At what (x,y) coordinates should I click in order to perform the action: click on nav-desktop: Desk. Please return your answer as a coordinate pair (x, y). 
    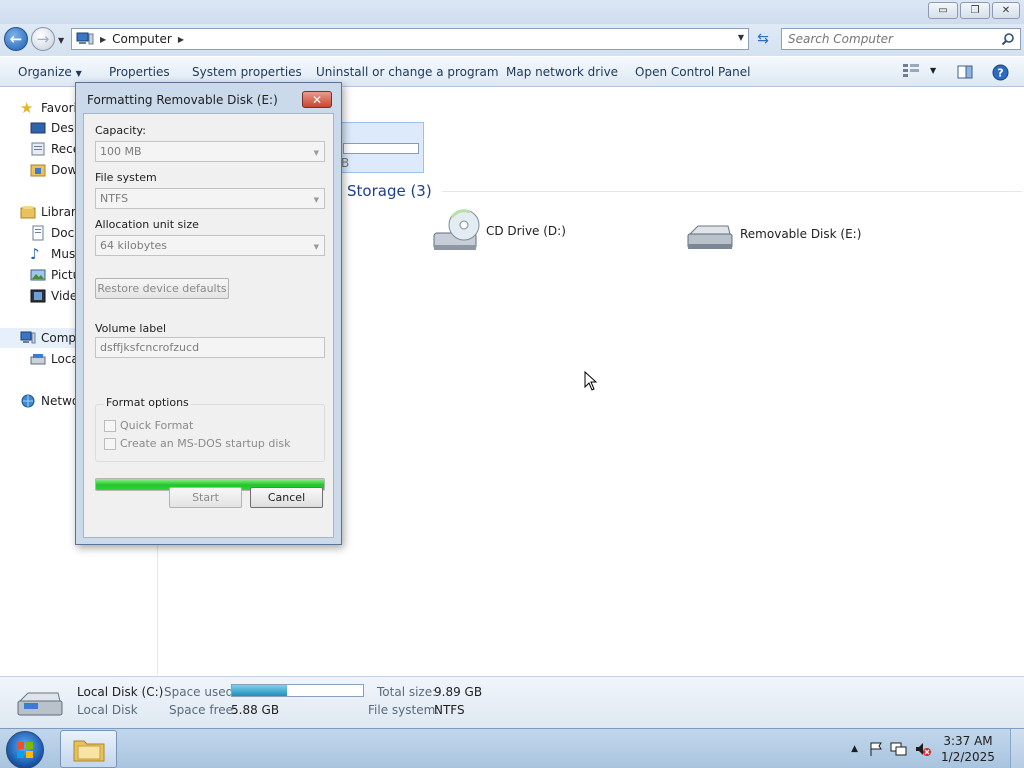
    Looking at the image, I should click on (55, 128).